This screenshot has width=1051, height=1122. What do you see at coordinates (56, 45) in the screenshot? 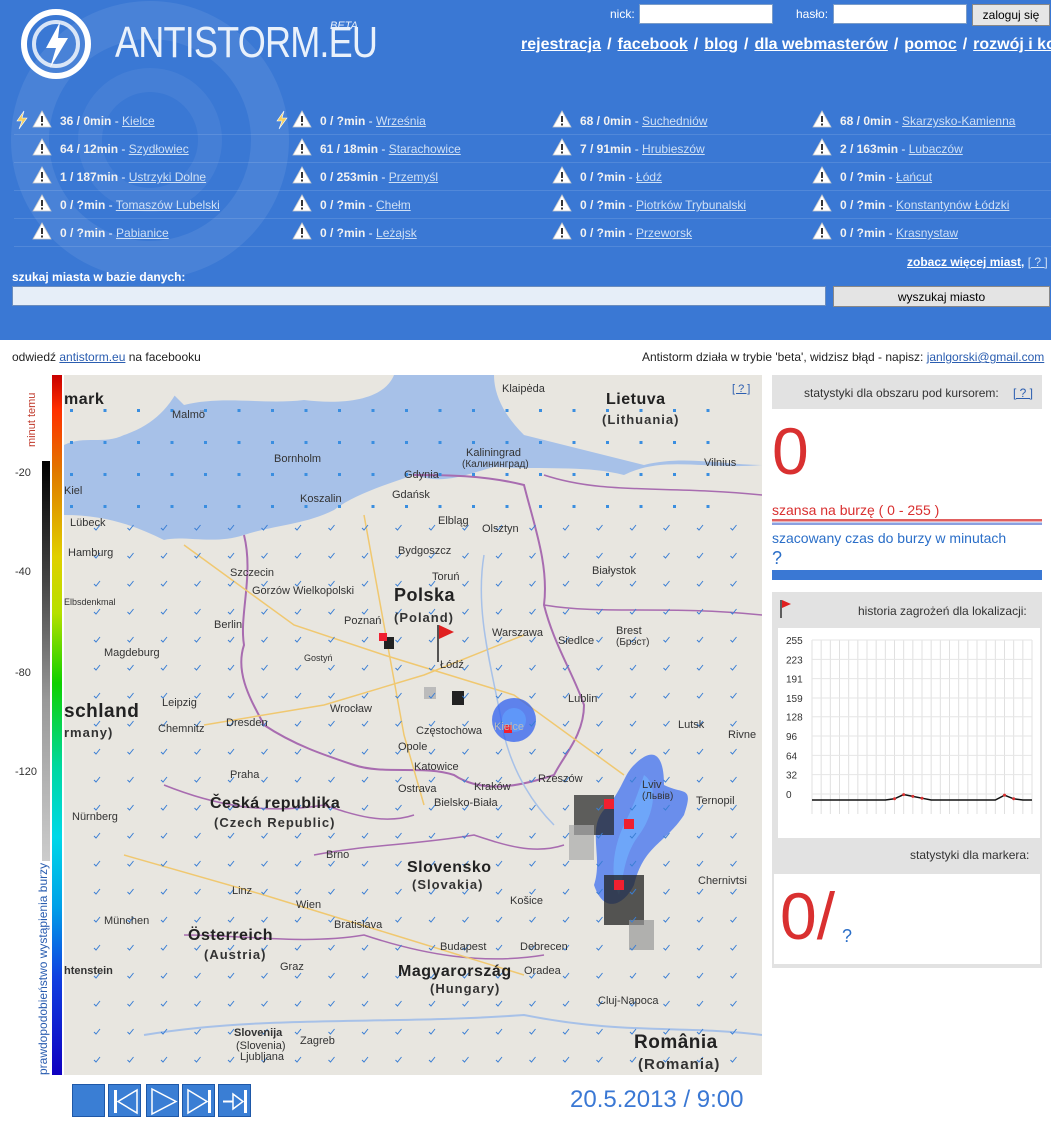
I see `logo-icon` at bounding box center [56, 45].